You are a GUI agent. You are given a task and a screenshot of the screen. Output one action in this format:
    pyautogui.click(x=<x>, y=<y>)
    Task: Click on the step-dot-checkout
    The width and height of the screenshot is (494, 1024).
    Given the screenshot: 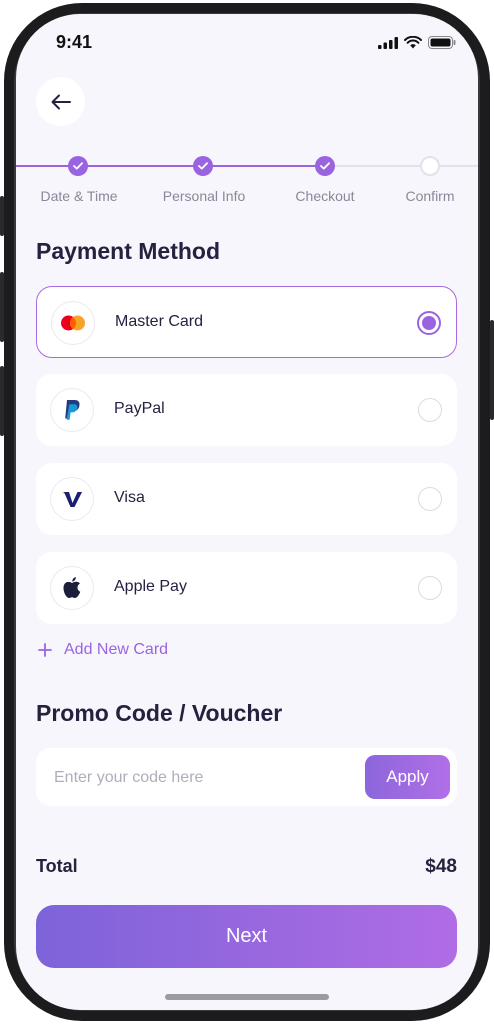 What is the action you would take?
    pyautogui.click(x=325, y=166)
    